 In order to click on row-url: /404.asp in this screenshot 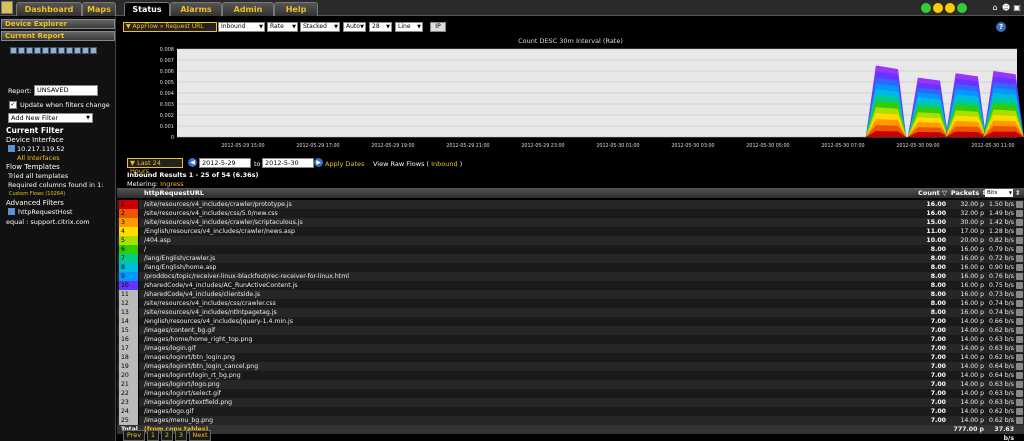, I will do `click(522, 240)`.